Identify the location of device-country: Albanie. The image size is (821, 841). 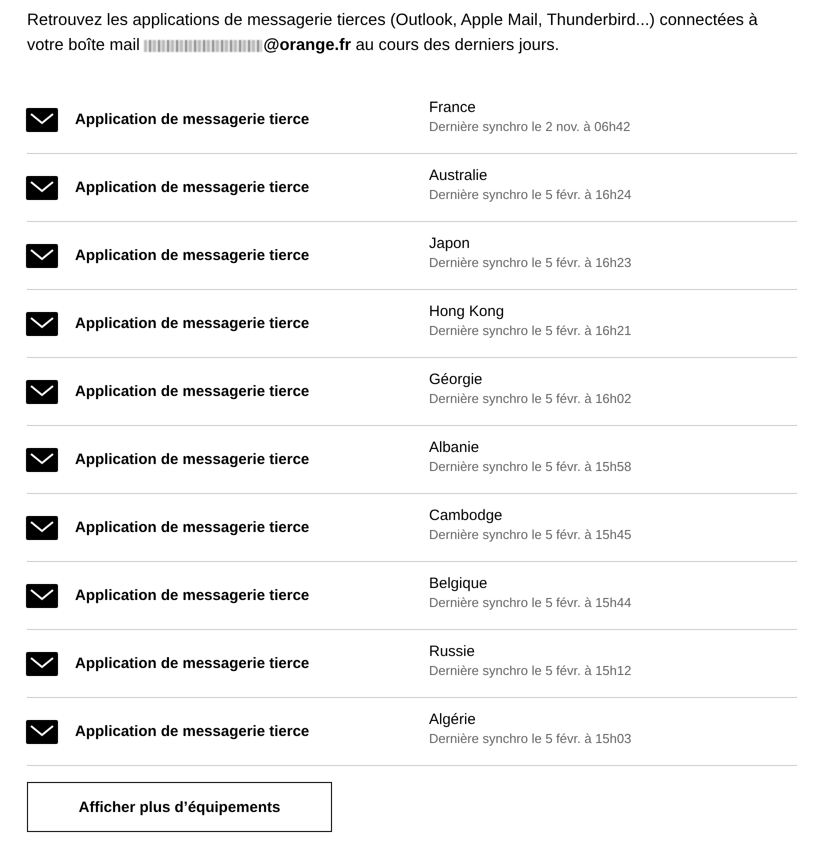
(454, 447).